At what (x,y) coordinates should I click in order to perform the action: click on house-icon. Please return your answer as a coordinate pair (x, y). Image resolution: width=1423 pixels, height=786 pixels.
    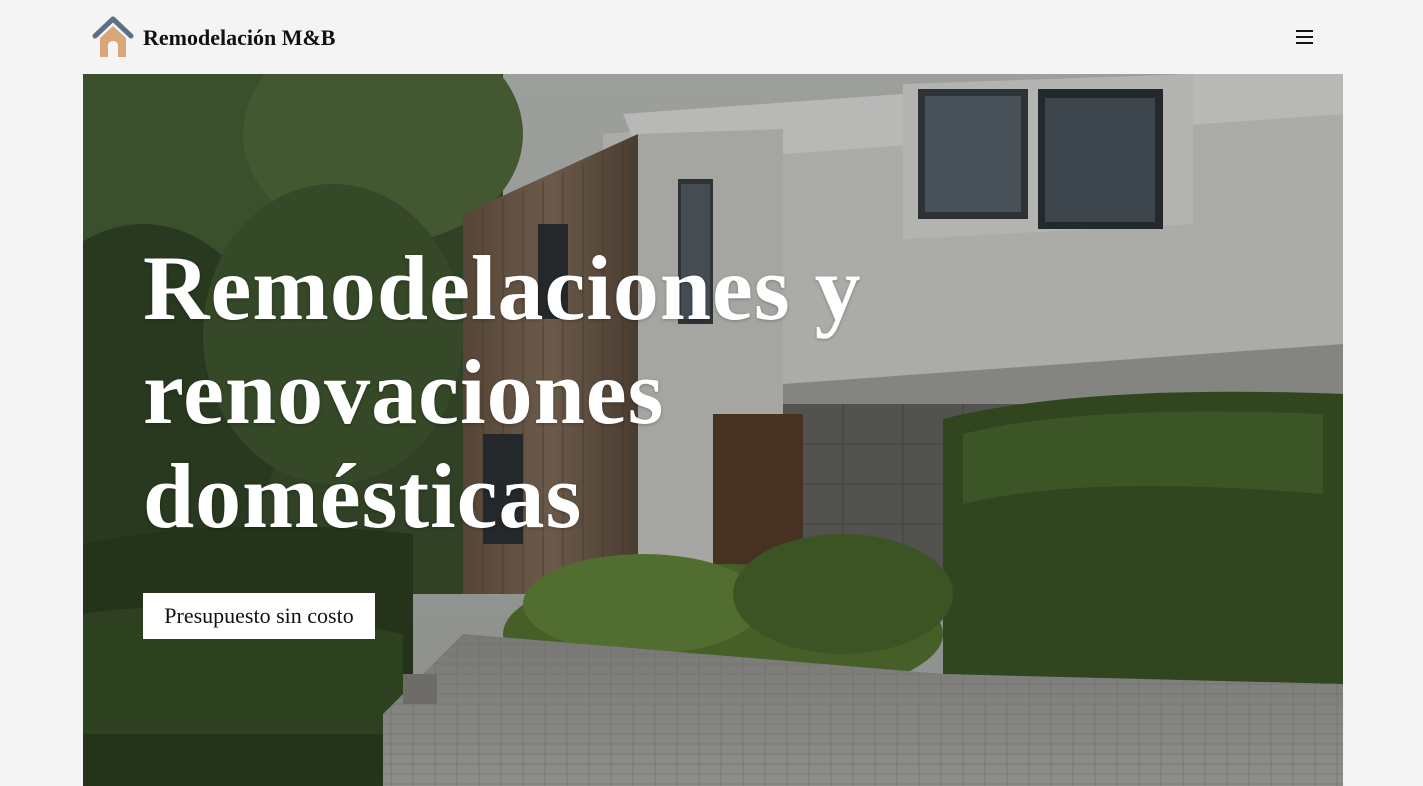
    Looking at the image, I should click on (113, 36).